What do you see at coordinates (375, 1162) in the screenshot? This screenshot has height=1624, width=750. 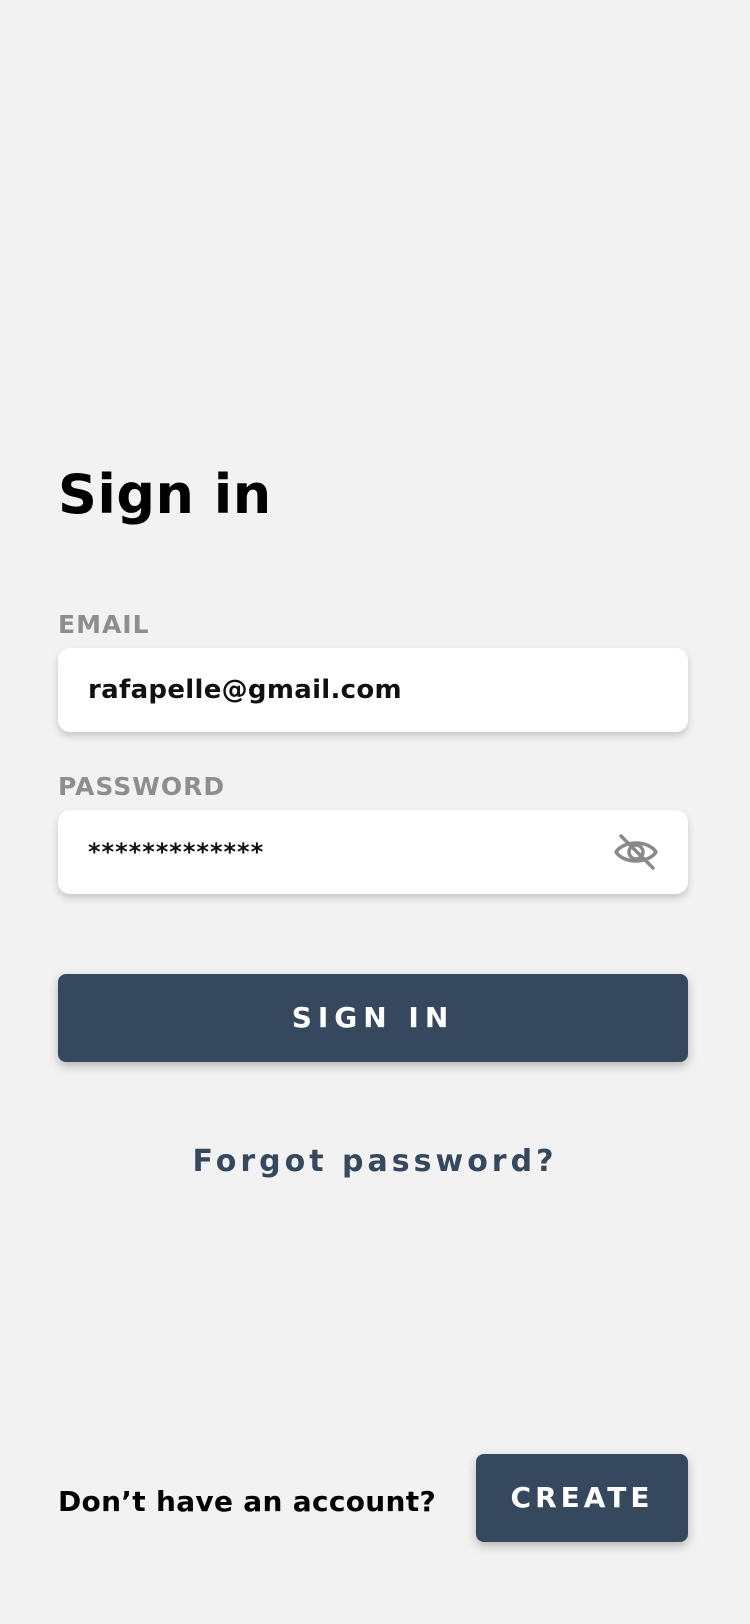 I see `forgot-password-link: Forgot password?` at bounding box center [375, 1162].